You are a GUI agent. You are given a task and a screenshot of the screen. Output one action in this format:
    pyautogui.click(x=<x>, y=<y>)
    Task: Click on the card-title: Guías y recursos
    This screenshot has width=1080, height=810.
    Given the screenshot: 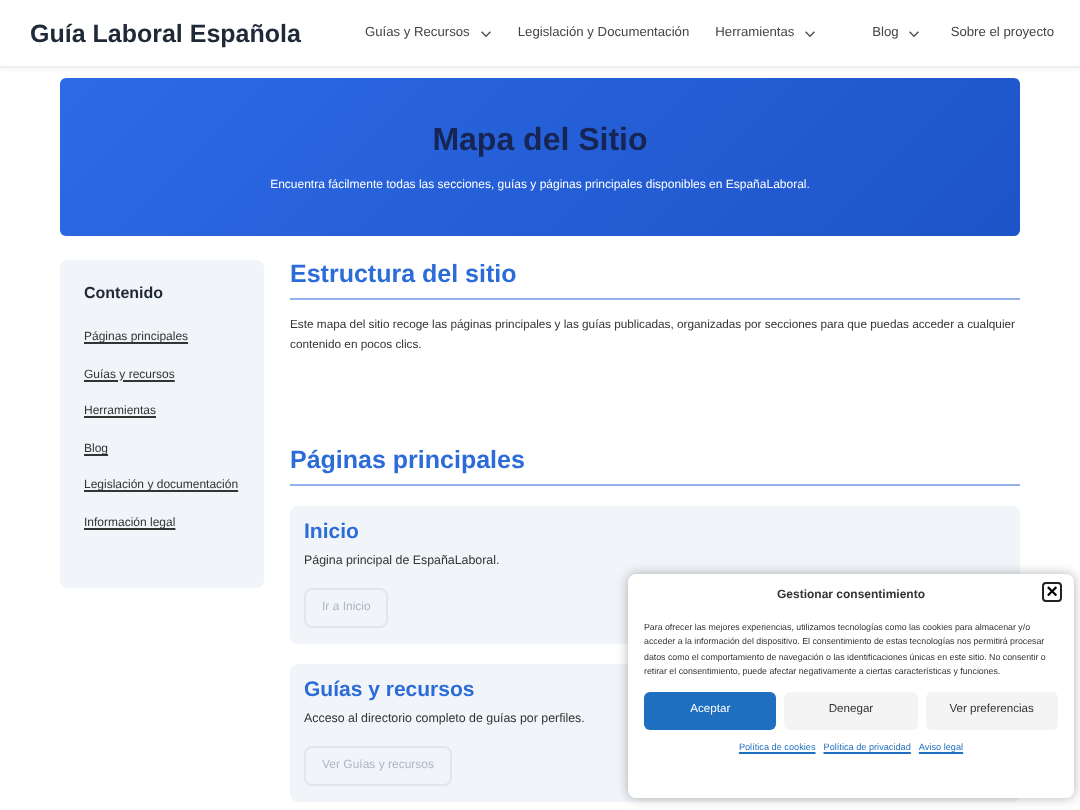 What is the action you would take?
    pyautogui.click(x=389, y=689)
    